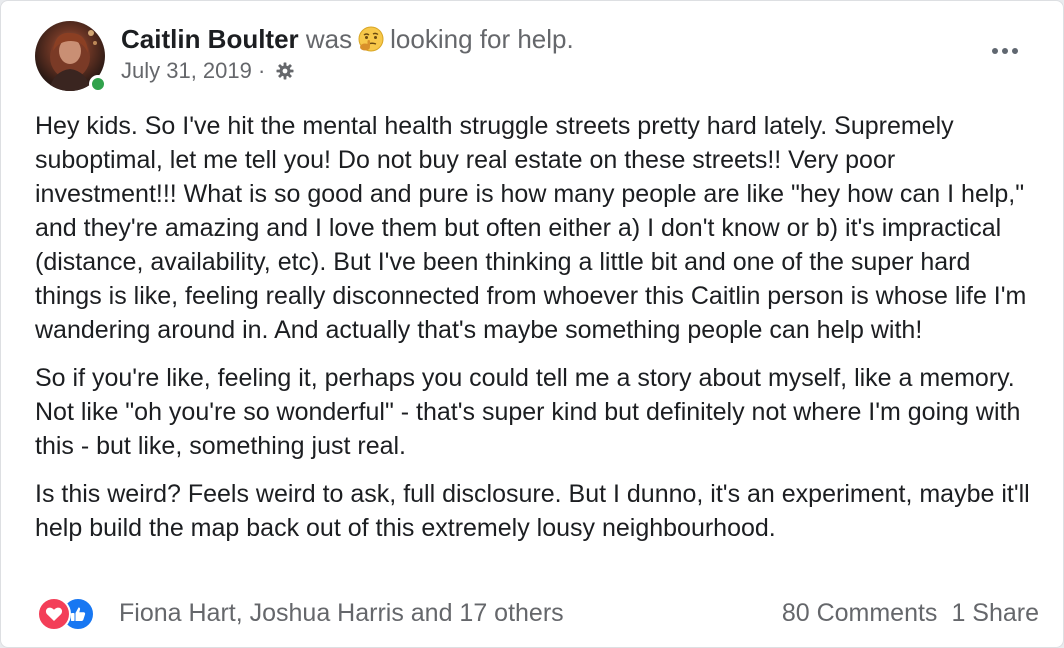 Image resolution: width=1064 pixels, height=648 pixels. I want to click on gear-icon, so click(285, 71).